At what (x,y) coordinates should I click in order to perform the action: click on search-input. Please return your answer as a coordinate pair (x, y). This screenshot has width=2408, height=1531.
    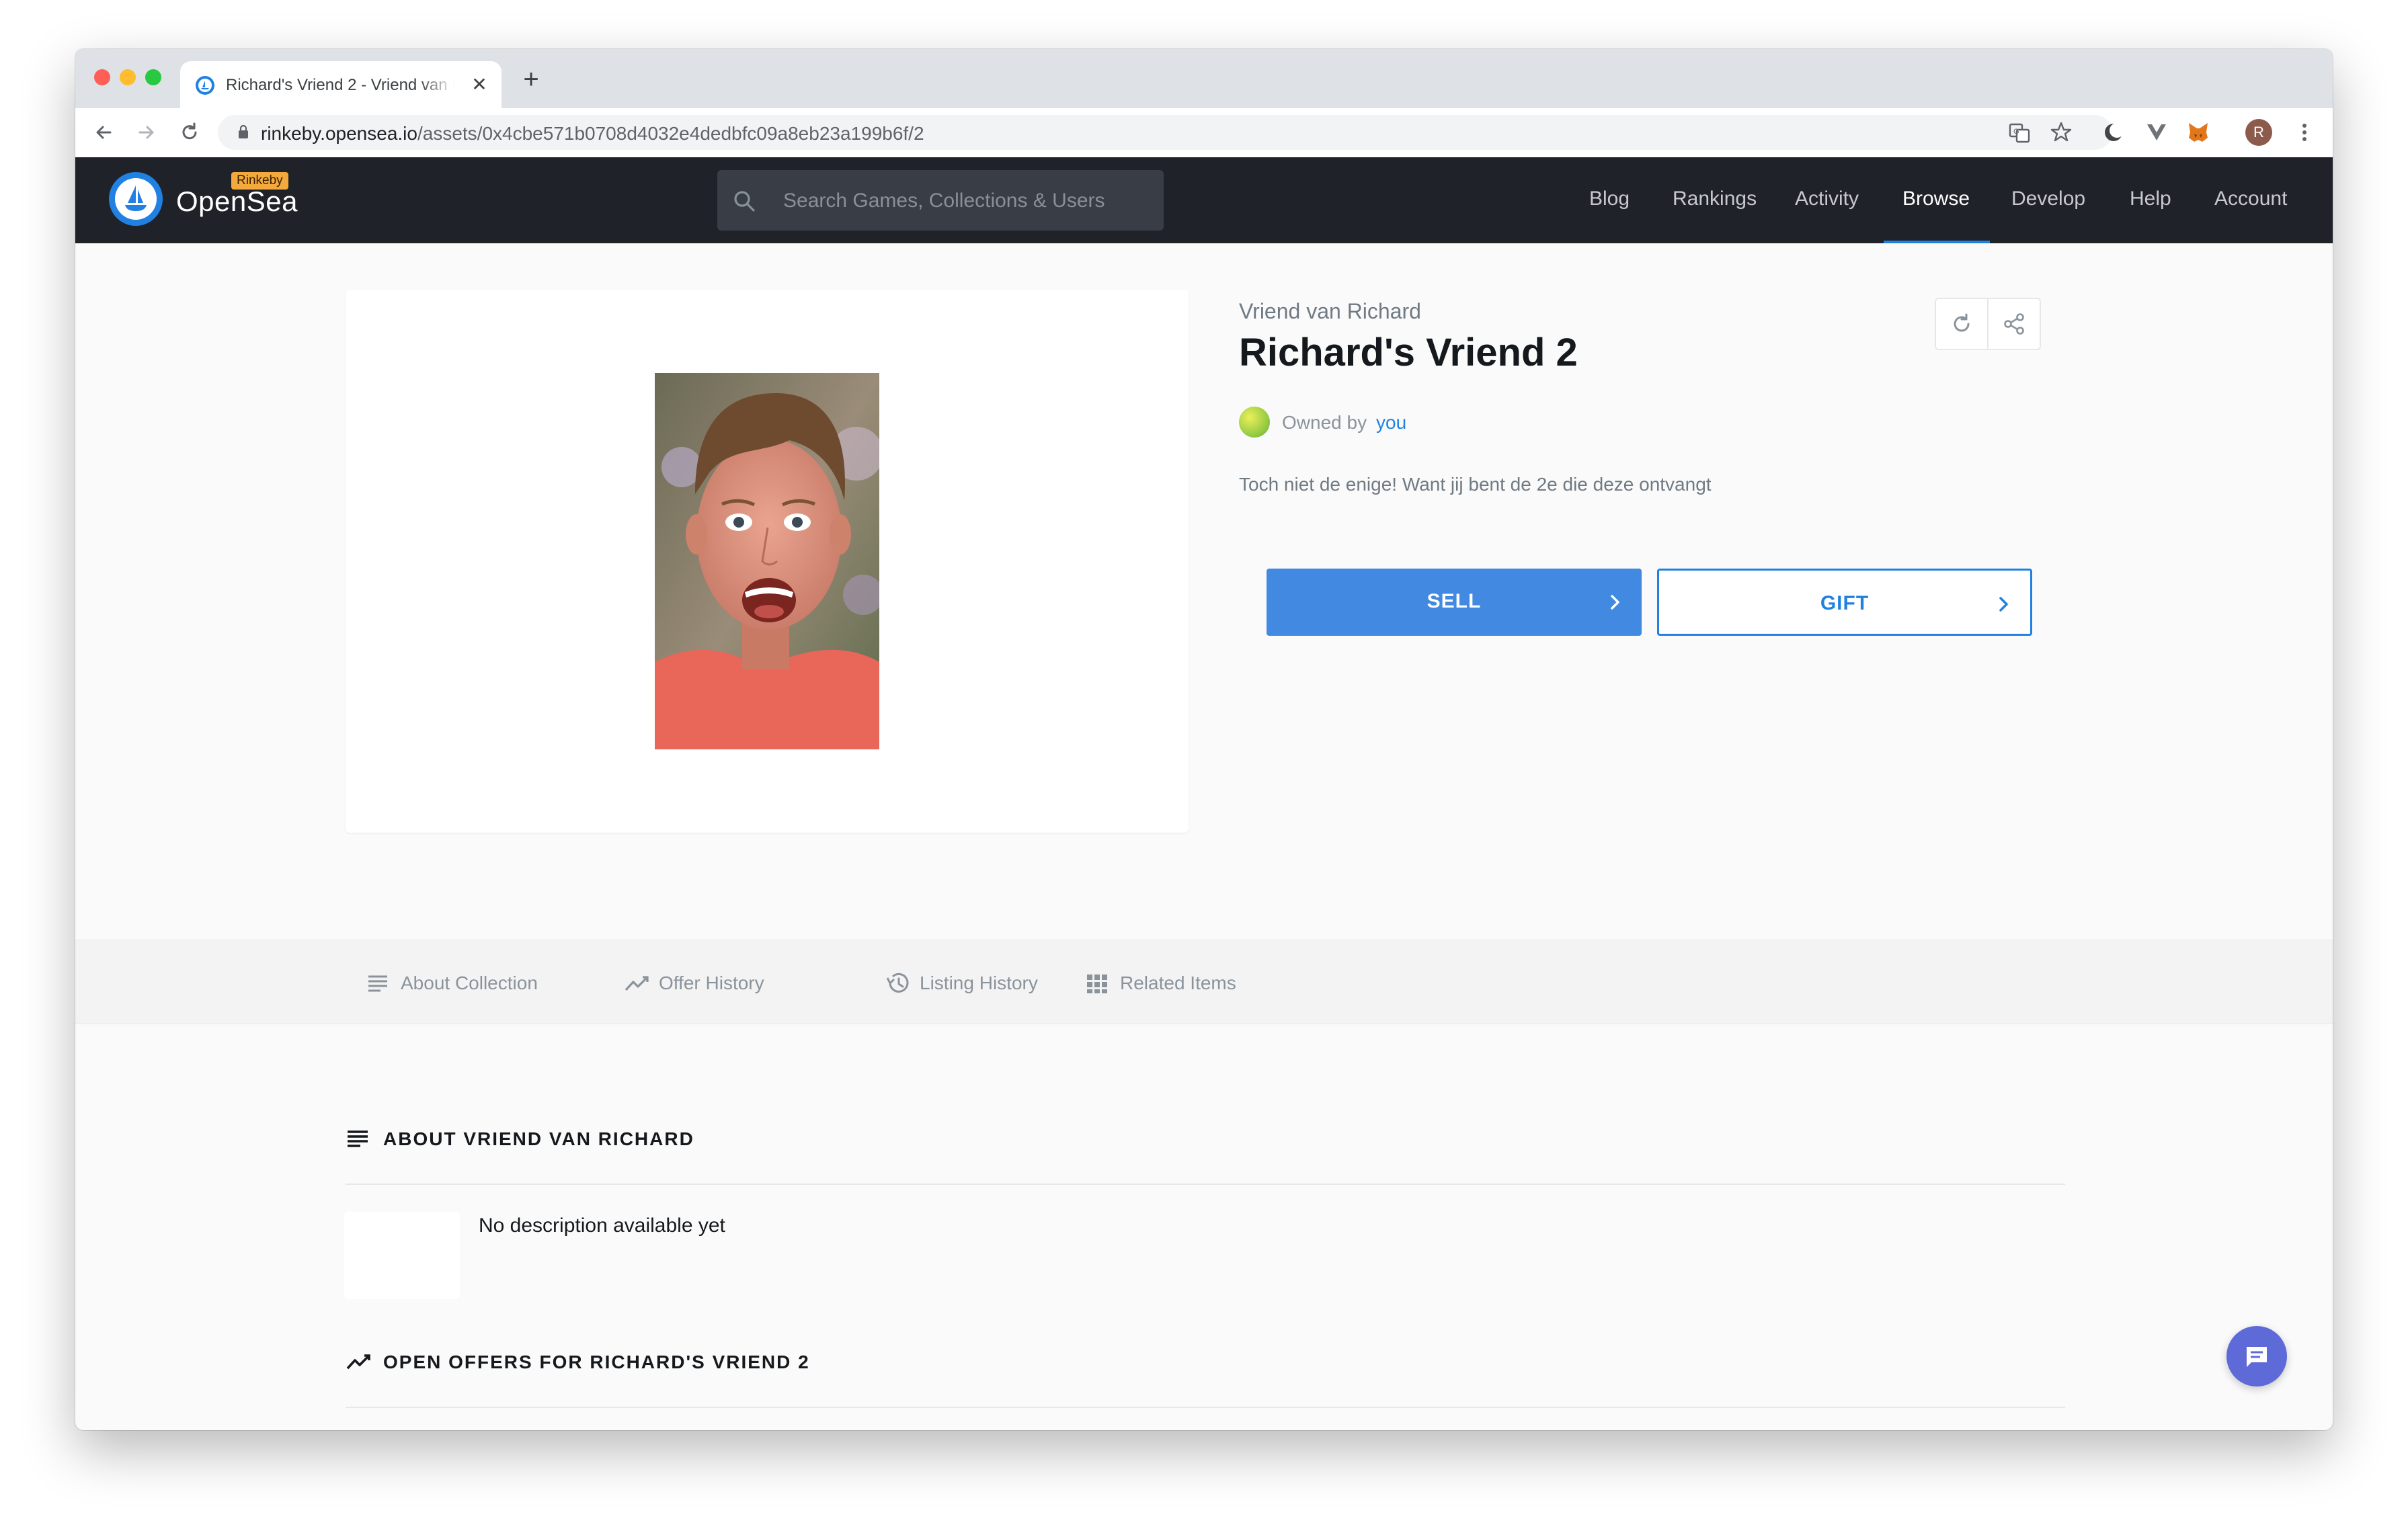
    Looking at the image, I should click on (965, 201).